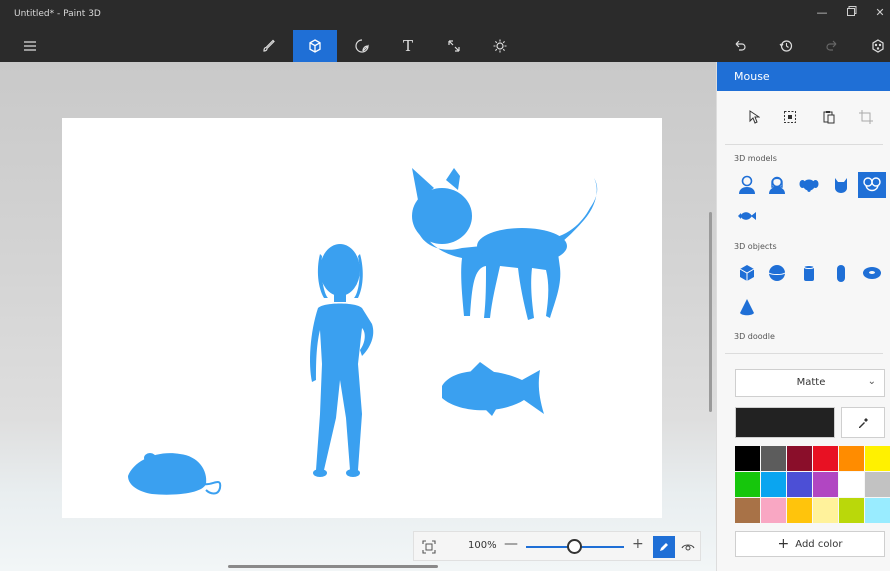 The width and height of the screenshot is (890, 571). I want to click on remix3d-button, so click(873, 46).